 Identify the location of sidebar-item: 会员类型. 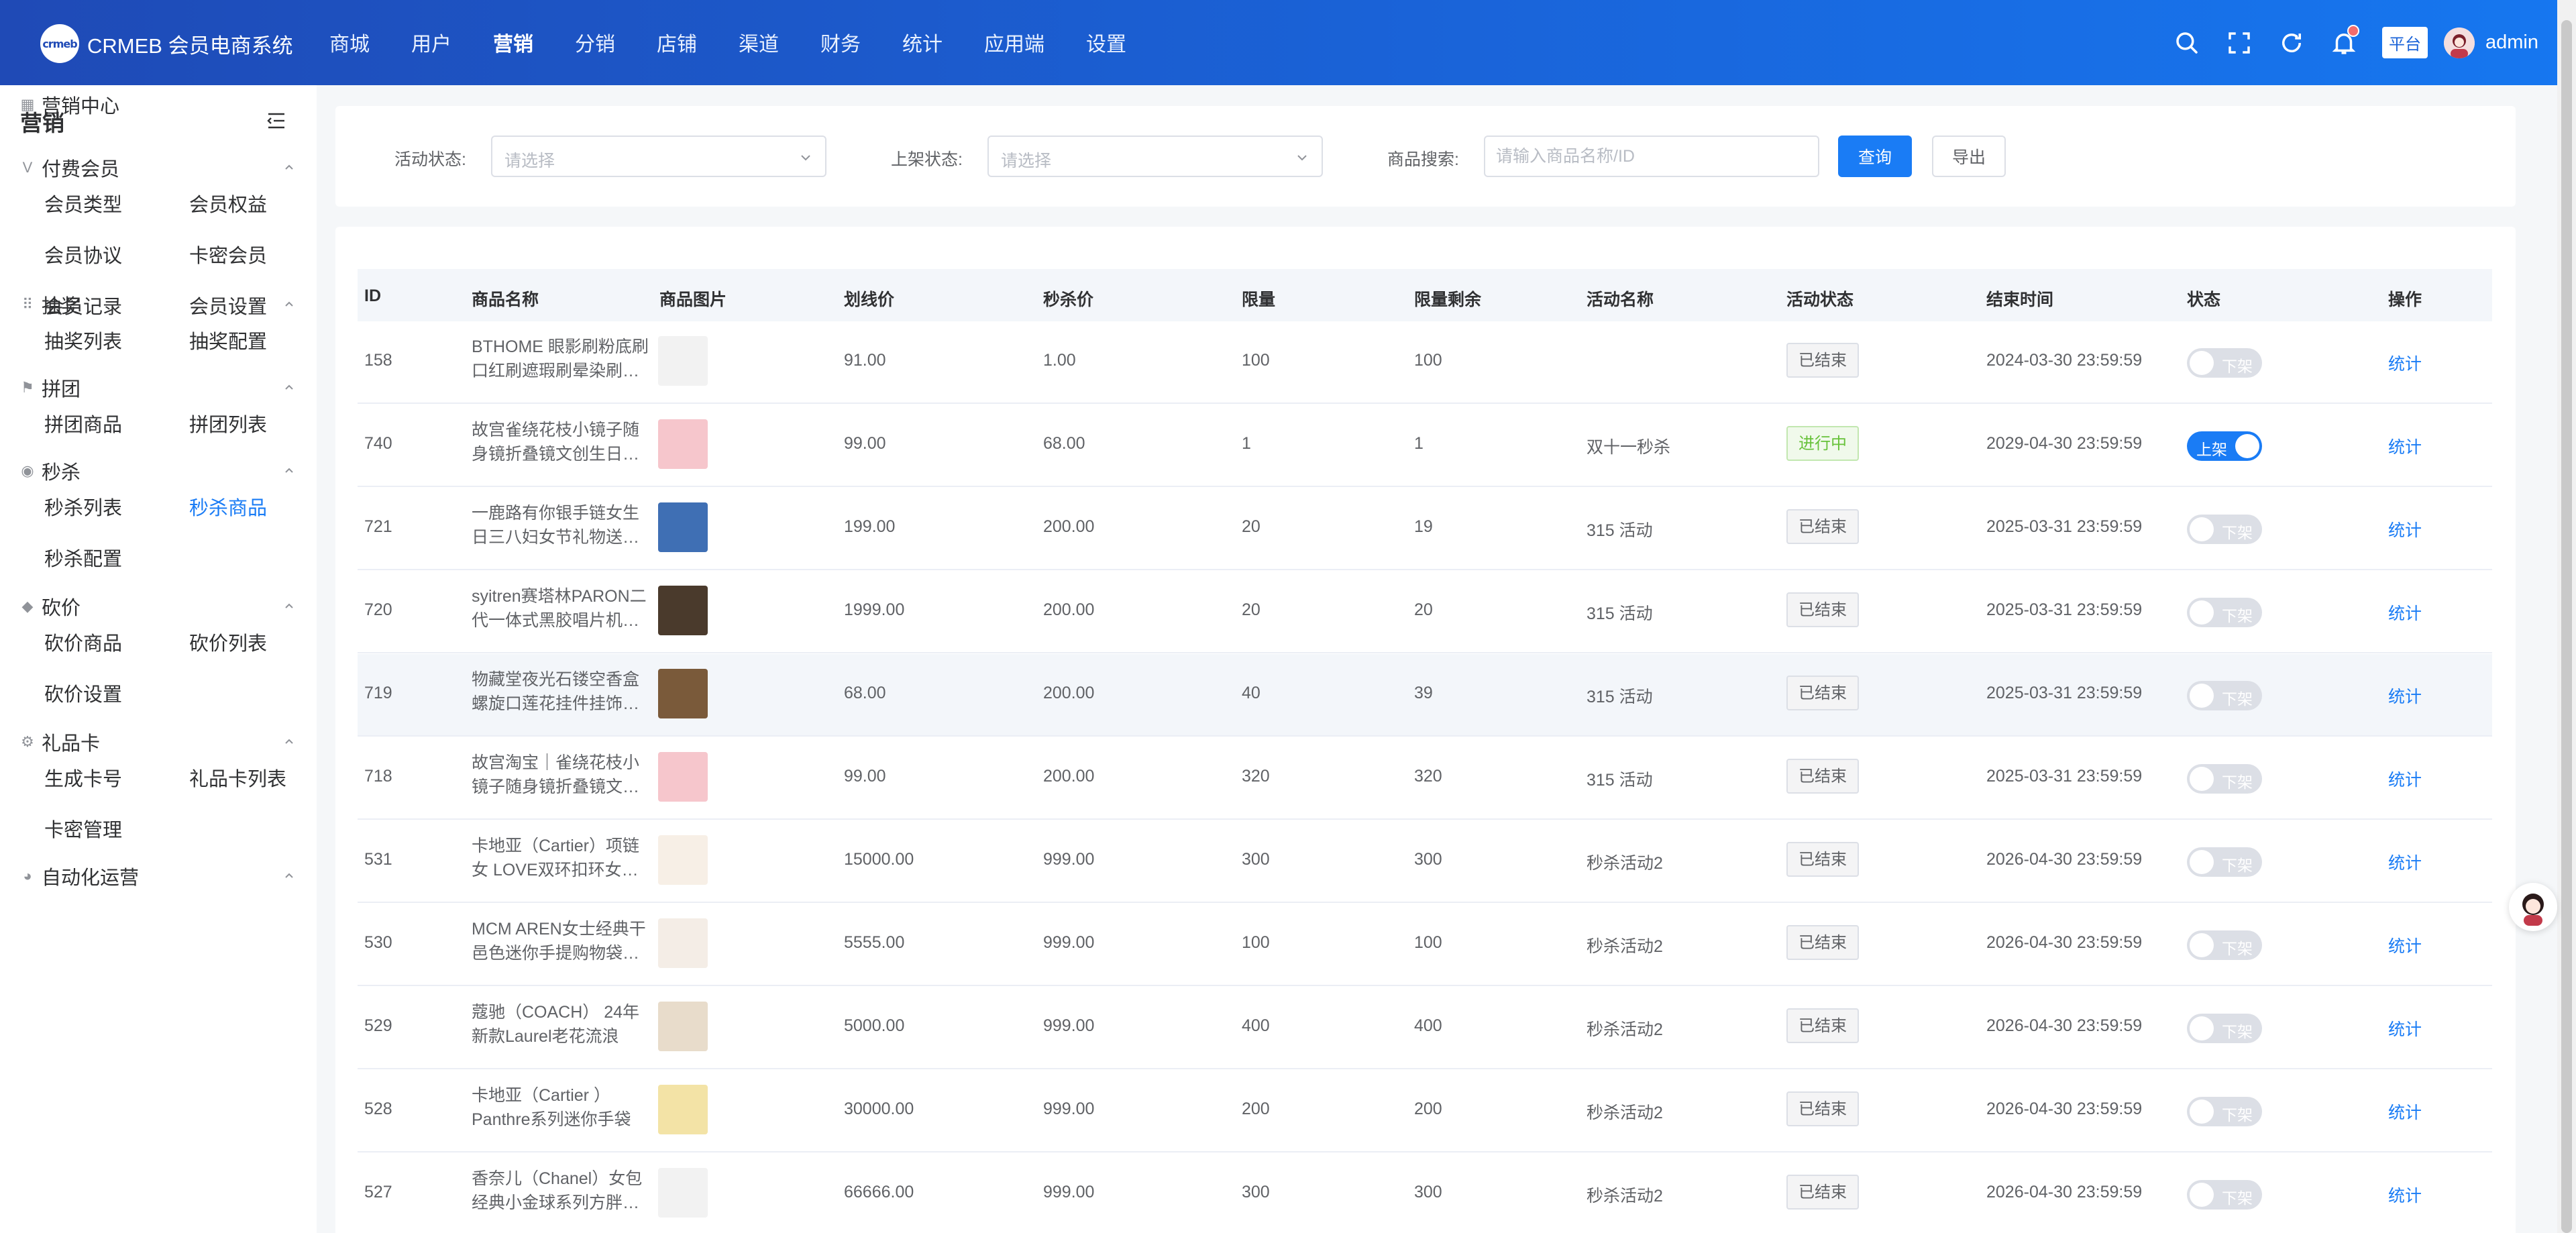
(83, 203).